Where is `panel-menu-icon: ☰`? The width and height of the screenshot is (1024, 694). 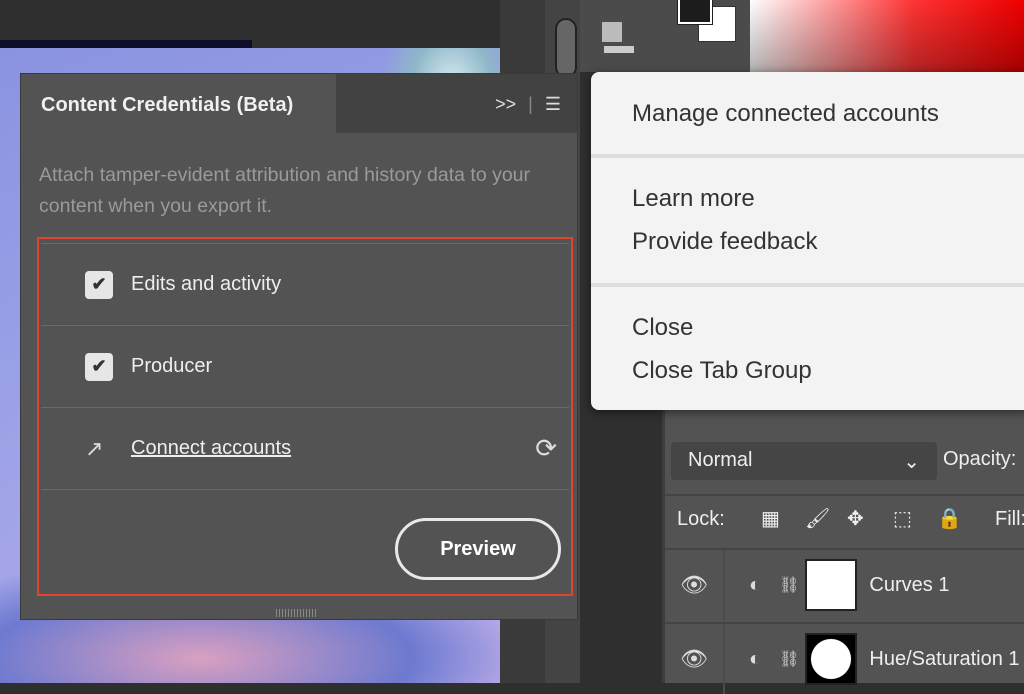
panel-menu-icon: ☰ is located at coordinates (553, 104).